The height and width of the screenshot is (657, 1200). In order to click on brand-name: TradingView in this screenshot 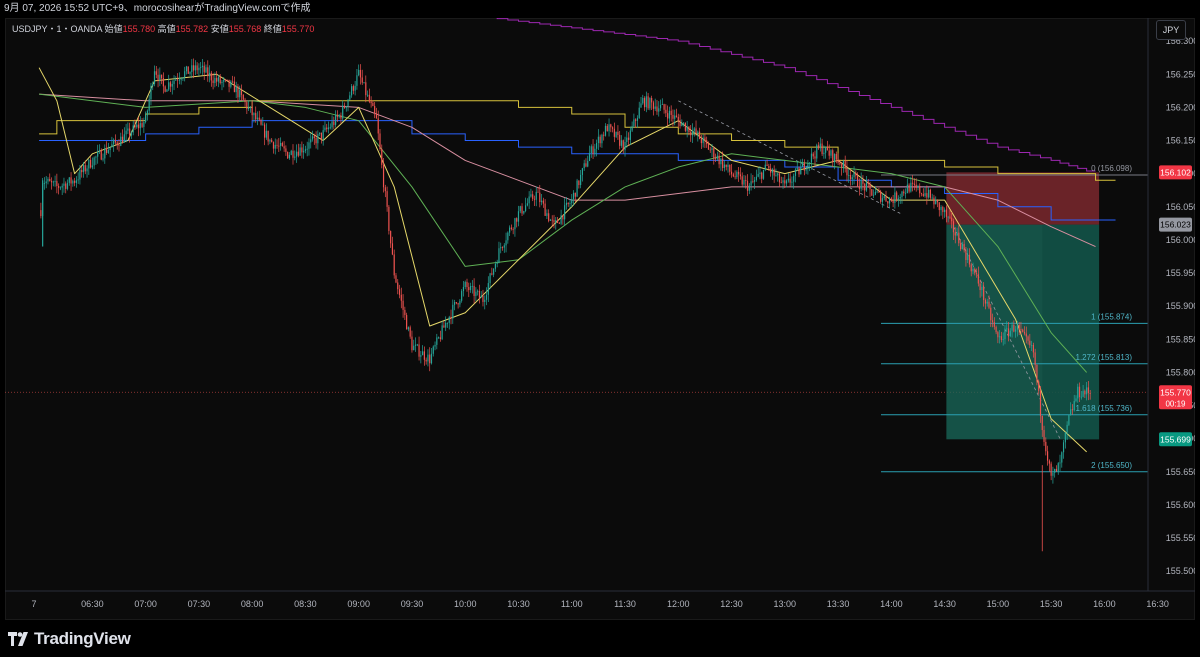, I will do `click(82, 638)`.